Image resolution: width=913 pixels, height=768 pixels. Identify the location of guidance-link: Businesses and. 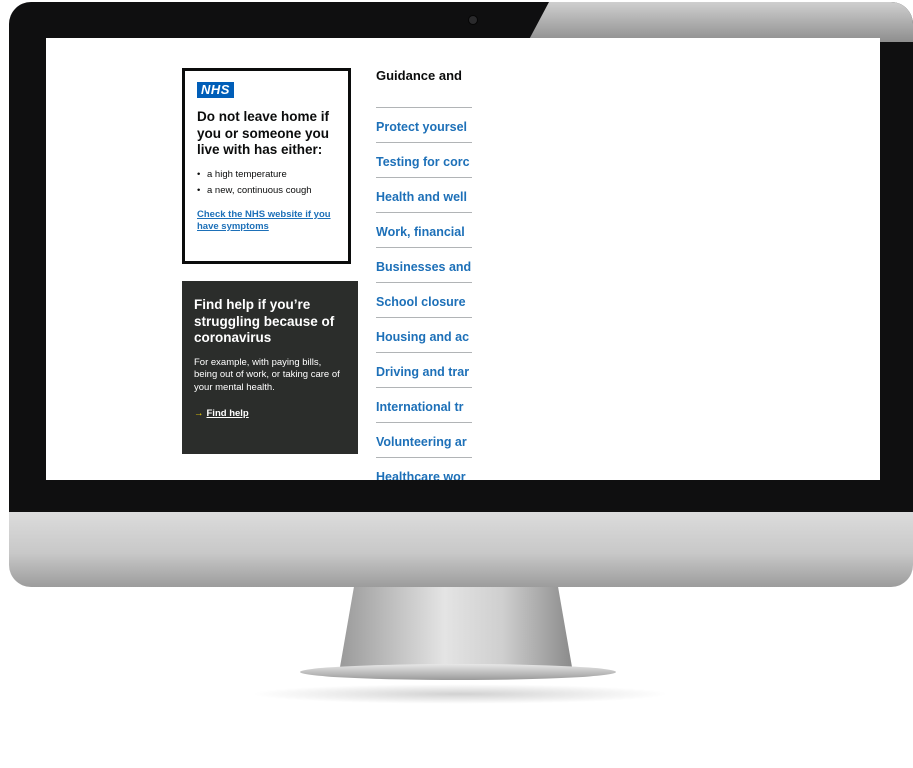
(423, 267).